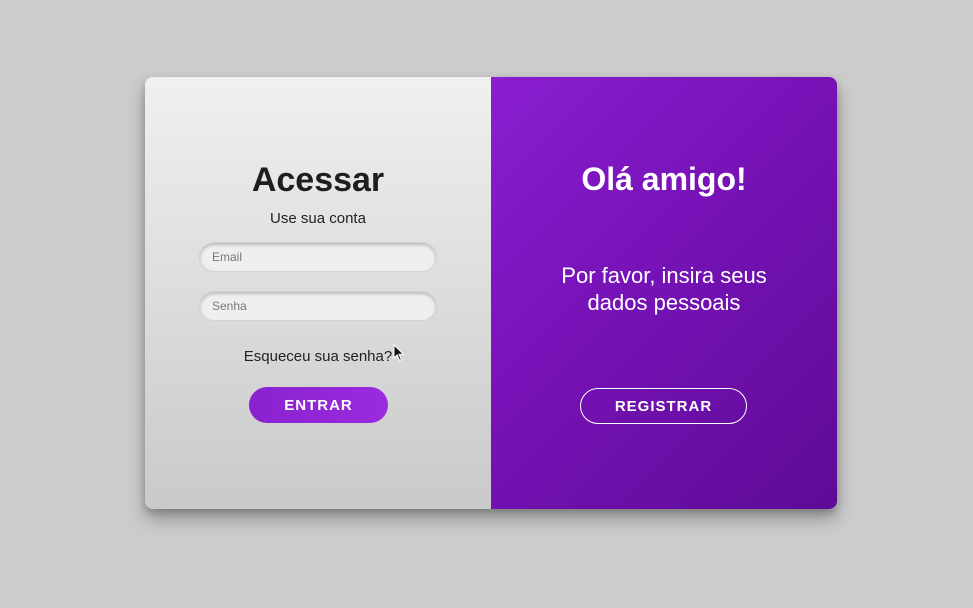 The image size is (973, 608). I want to click on register-button: REGISTRAR, so click(663, 406).